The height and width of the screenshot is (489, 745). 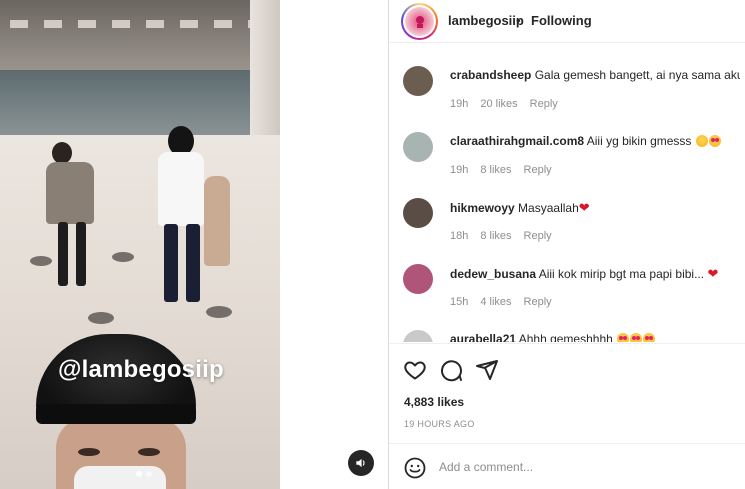 What do you see at coordinates (116, 414) in the screenshot?
I see `cap-brim` at bounding box center [116, 414].